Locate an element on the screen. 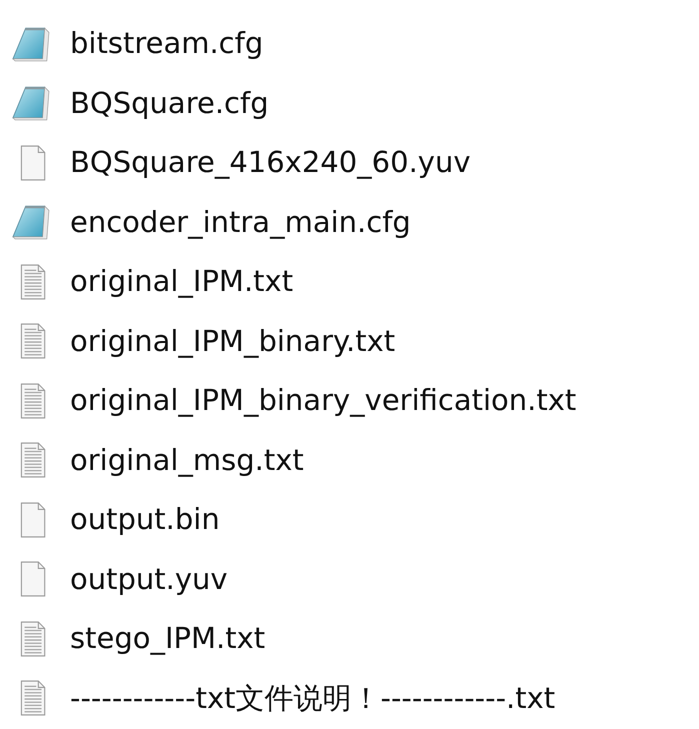 The height and width of the screenshot is (729, 699). file-name: BQSquare.cfg is located at coordinates (169, 103).